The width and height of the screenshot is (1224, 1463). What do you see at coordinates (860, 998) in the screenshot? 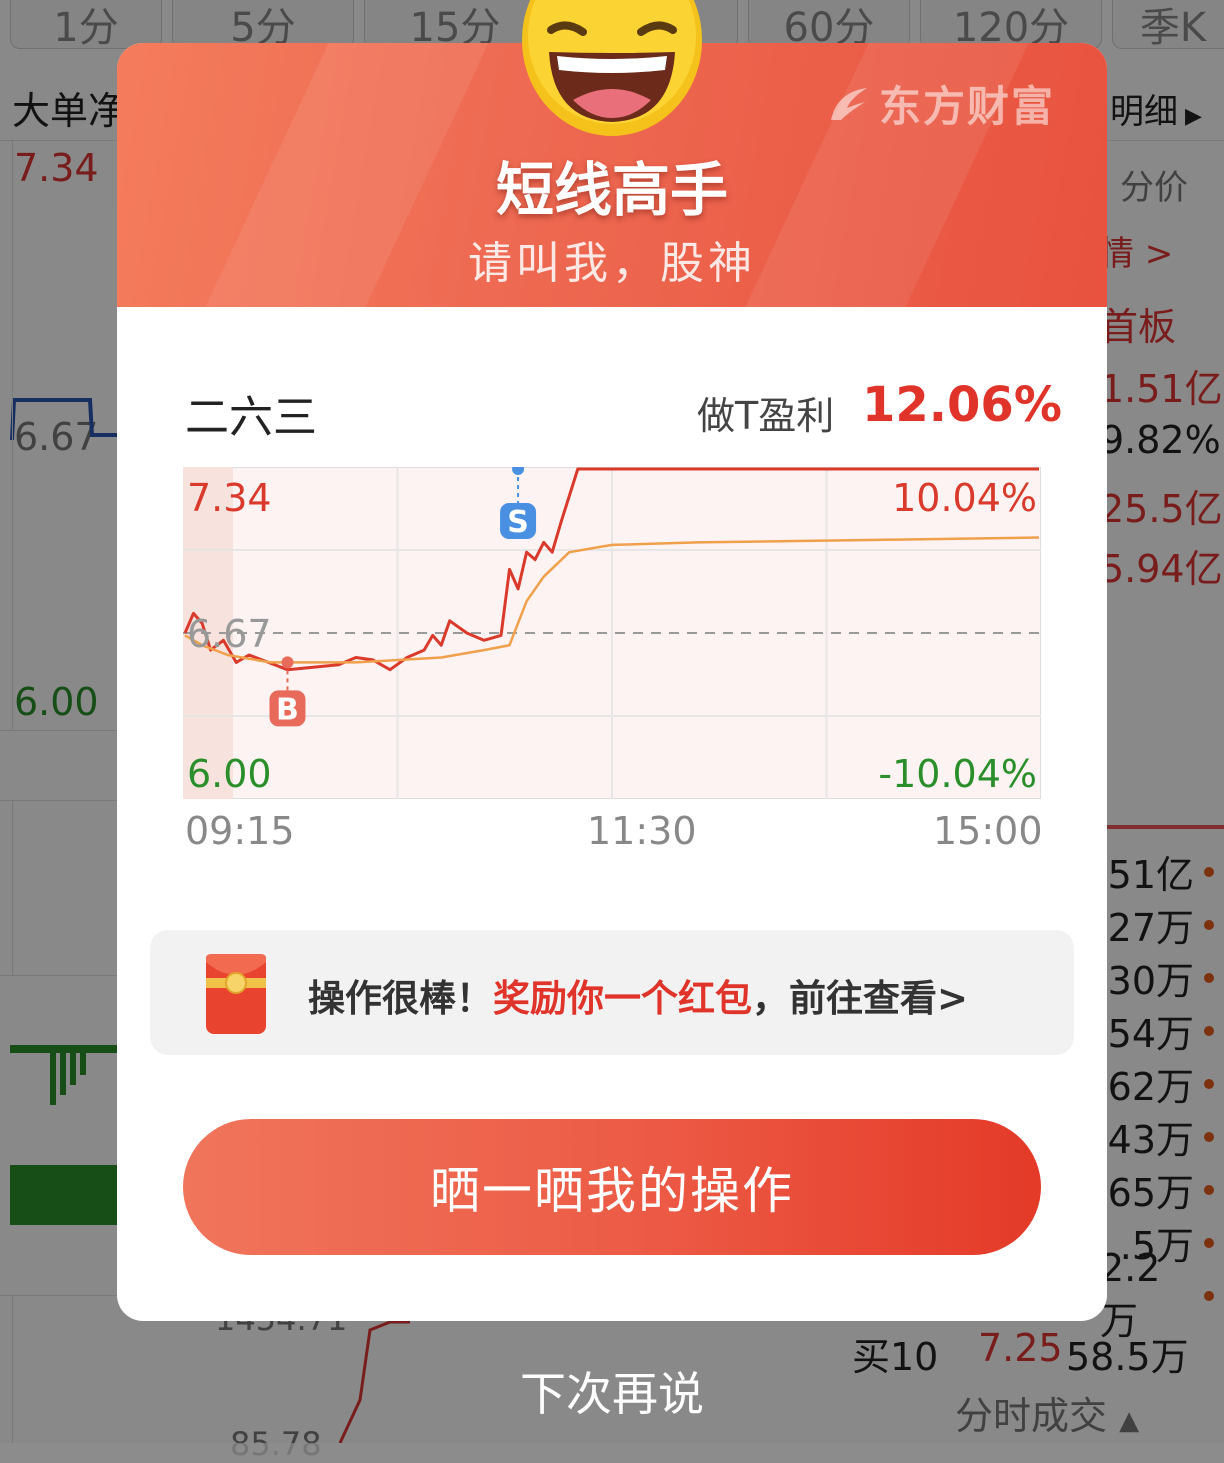
I see `reward-suffix: ，前往查看>` at bounding box center [860, 998].